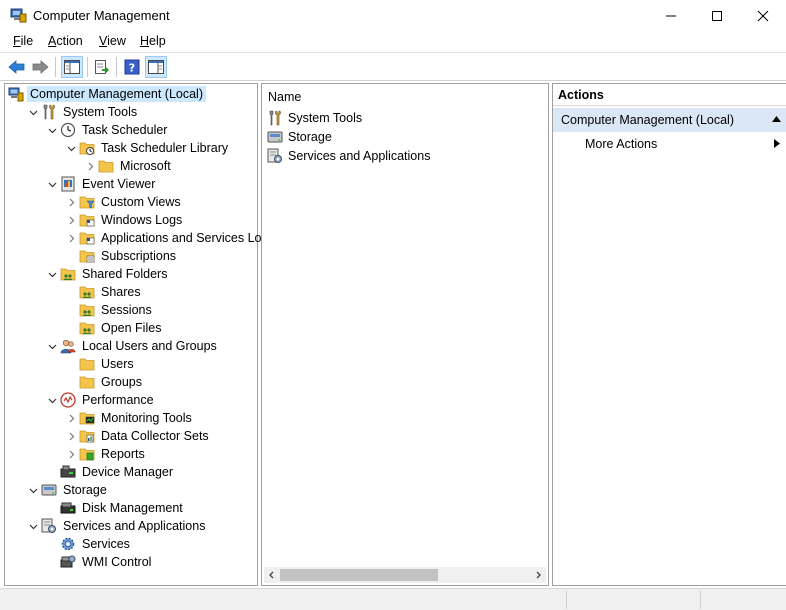  I want to click on scroll-right-button, so click(538, 575).